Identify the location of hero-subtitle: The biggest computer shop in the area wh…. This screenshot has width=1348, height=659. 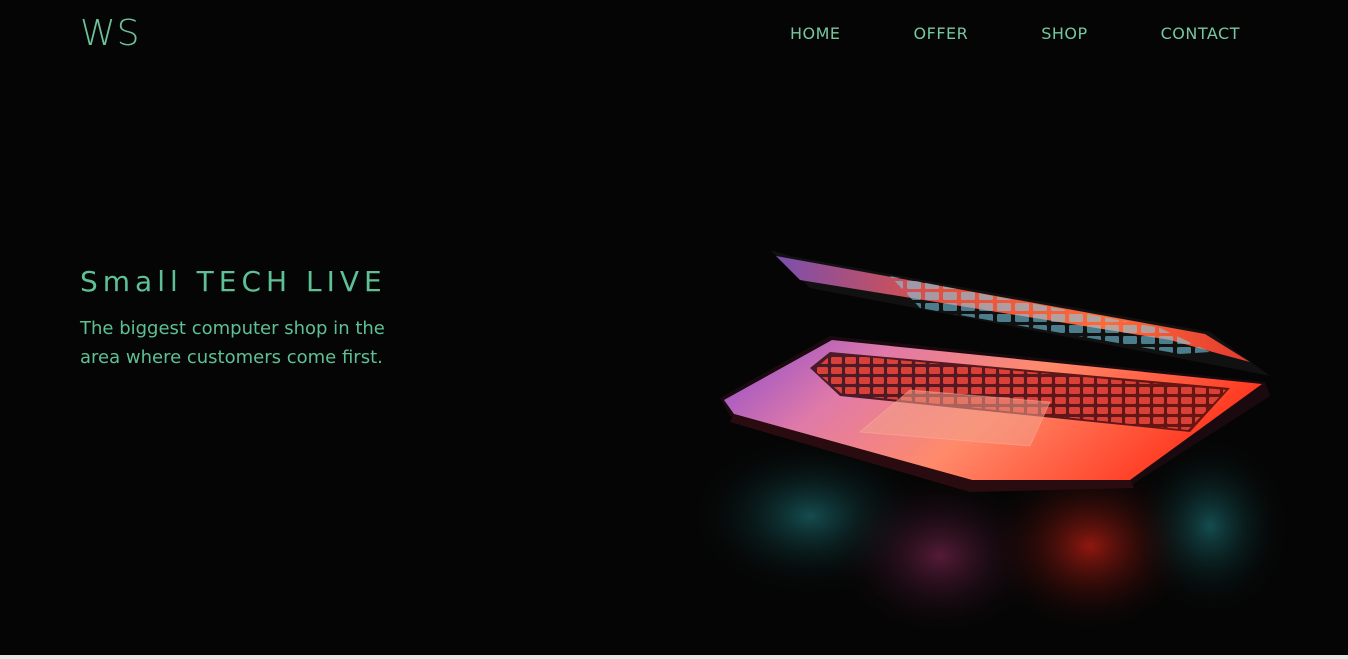
(232, 343).